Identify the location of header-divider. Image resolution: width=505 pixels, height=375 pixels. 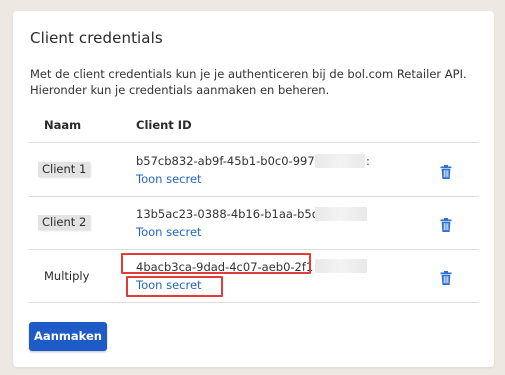
(254, 142).